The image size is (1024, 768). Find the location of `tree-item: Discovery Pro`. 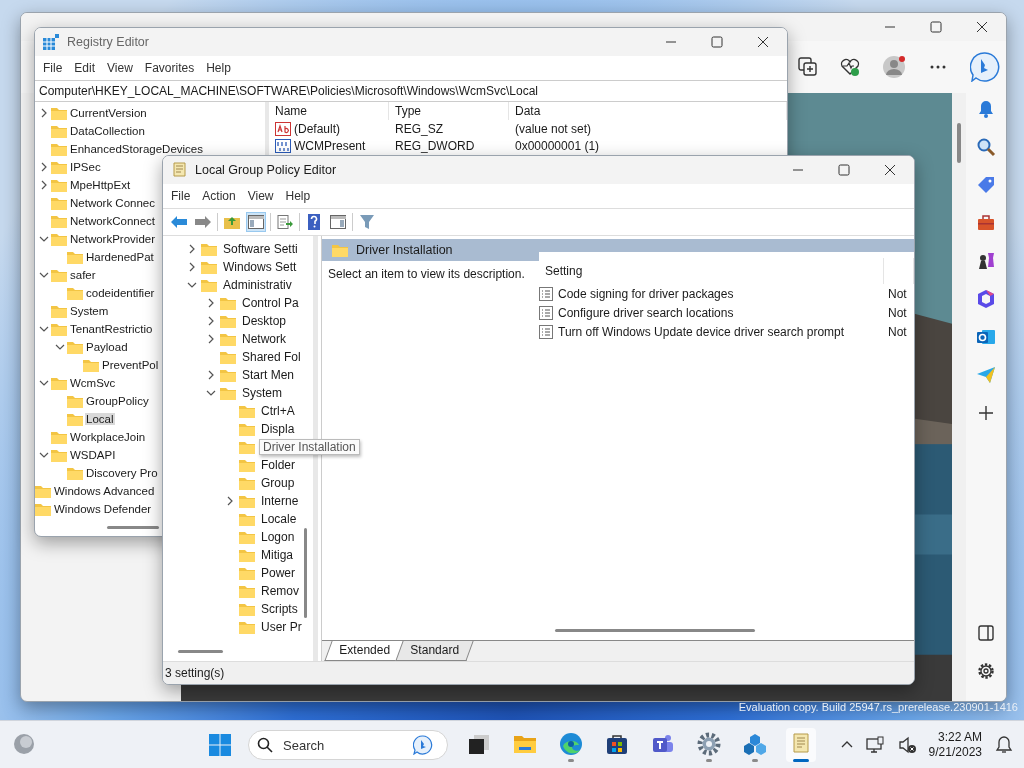

tree-item: Discovery Pro is located at coordinates (122, 473).